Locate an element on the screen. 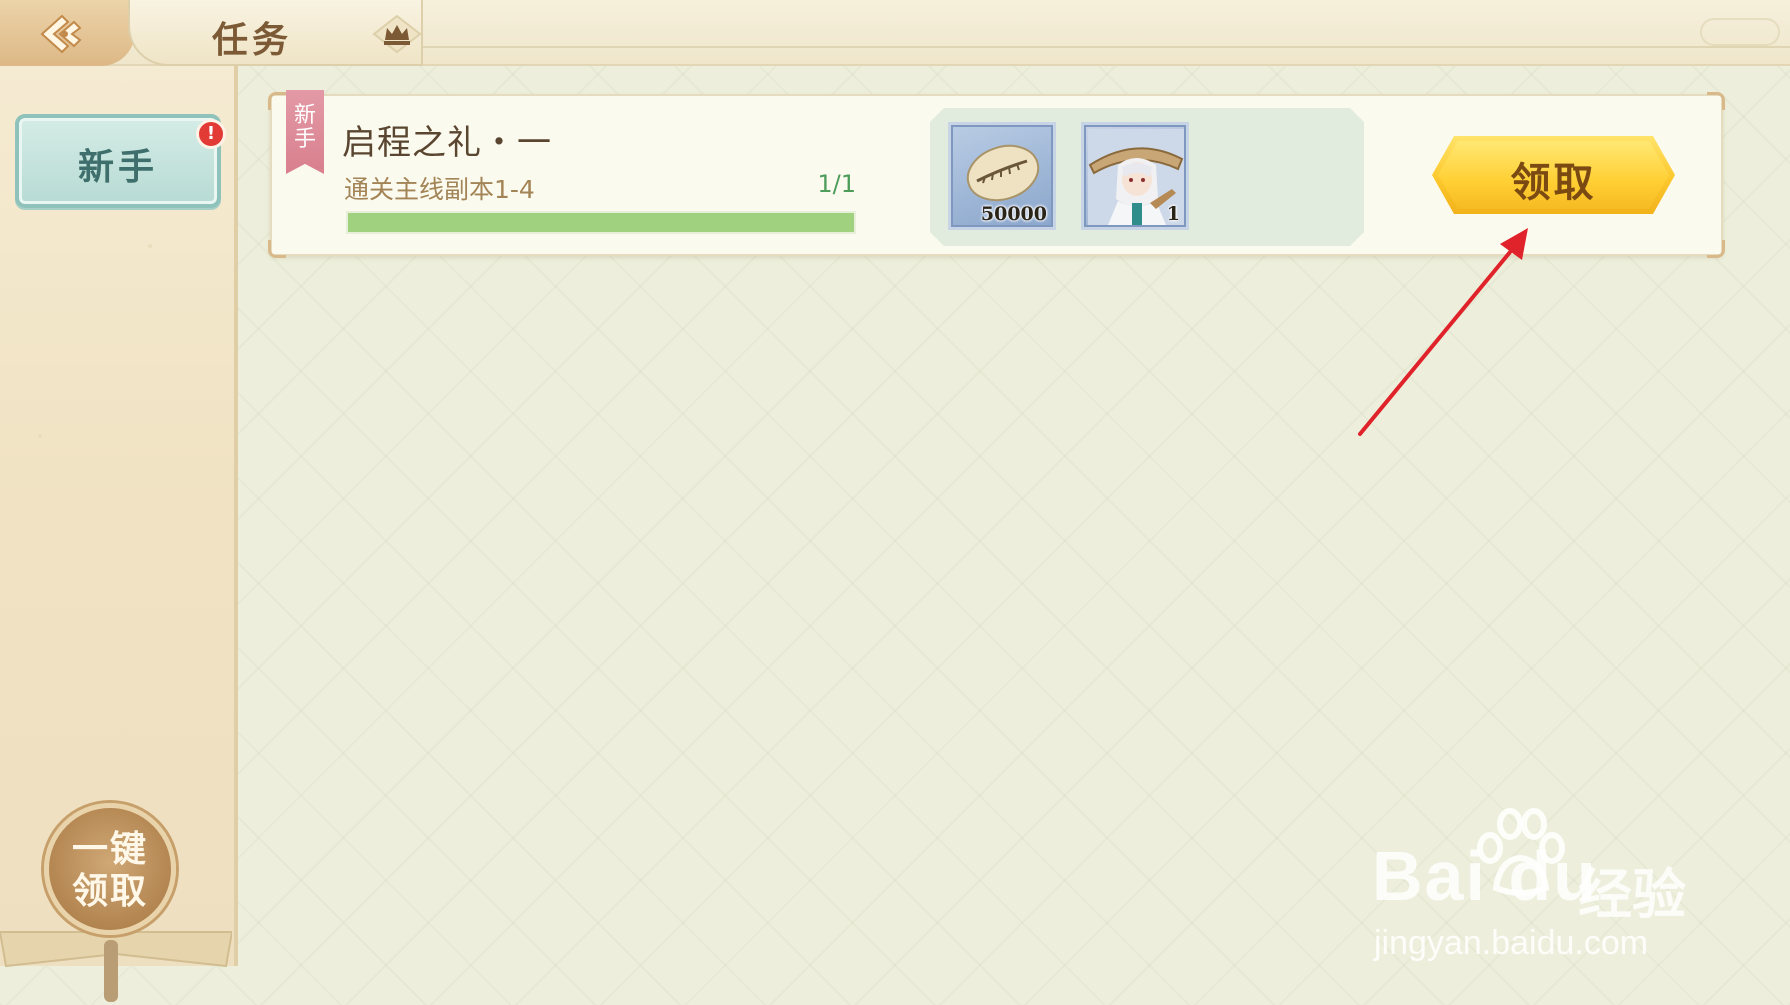  task-progress-bar is located at coordinates (601, 222).